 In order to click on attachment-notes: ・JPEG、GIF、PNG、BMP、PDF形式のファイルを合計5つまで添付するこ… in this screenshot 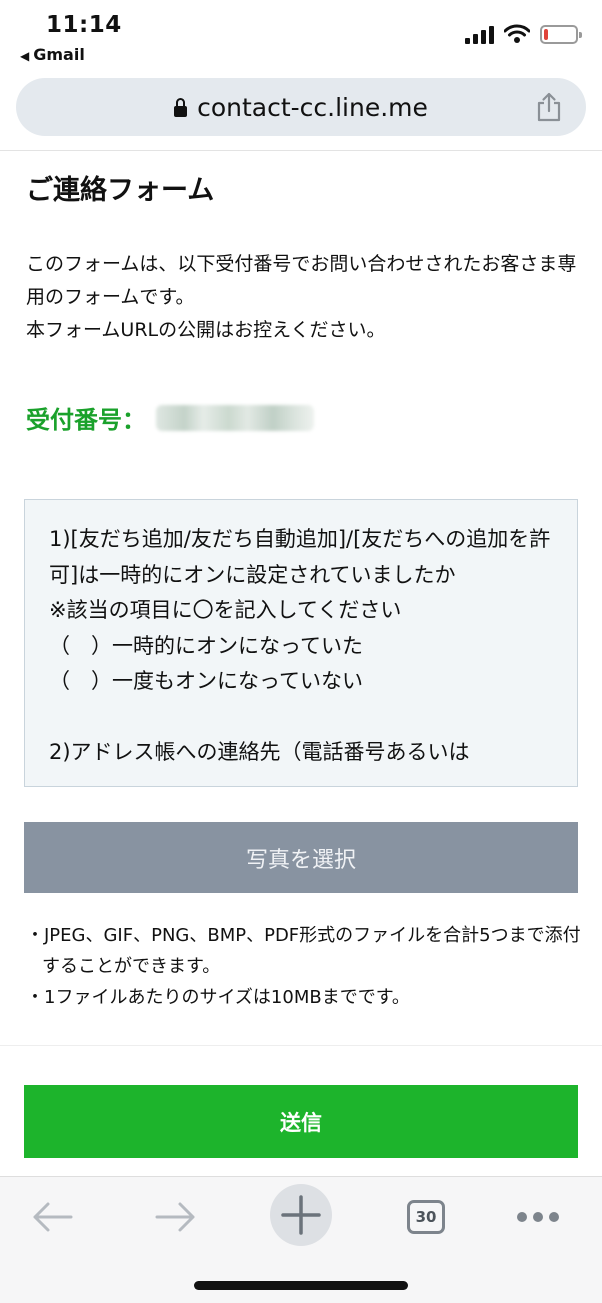, I will do `click(306, 966)`.